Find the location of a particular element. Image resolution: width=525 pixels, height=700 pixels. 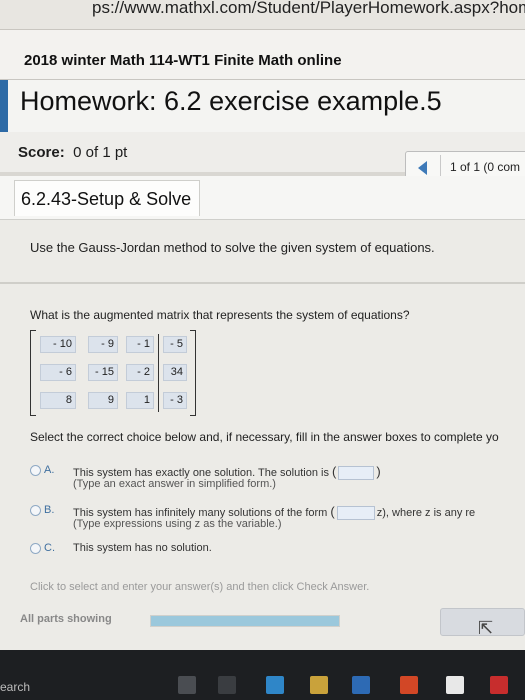

choice-c-letter: C. is located at coordinates (49, 548).